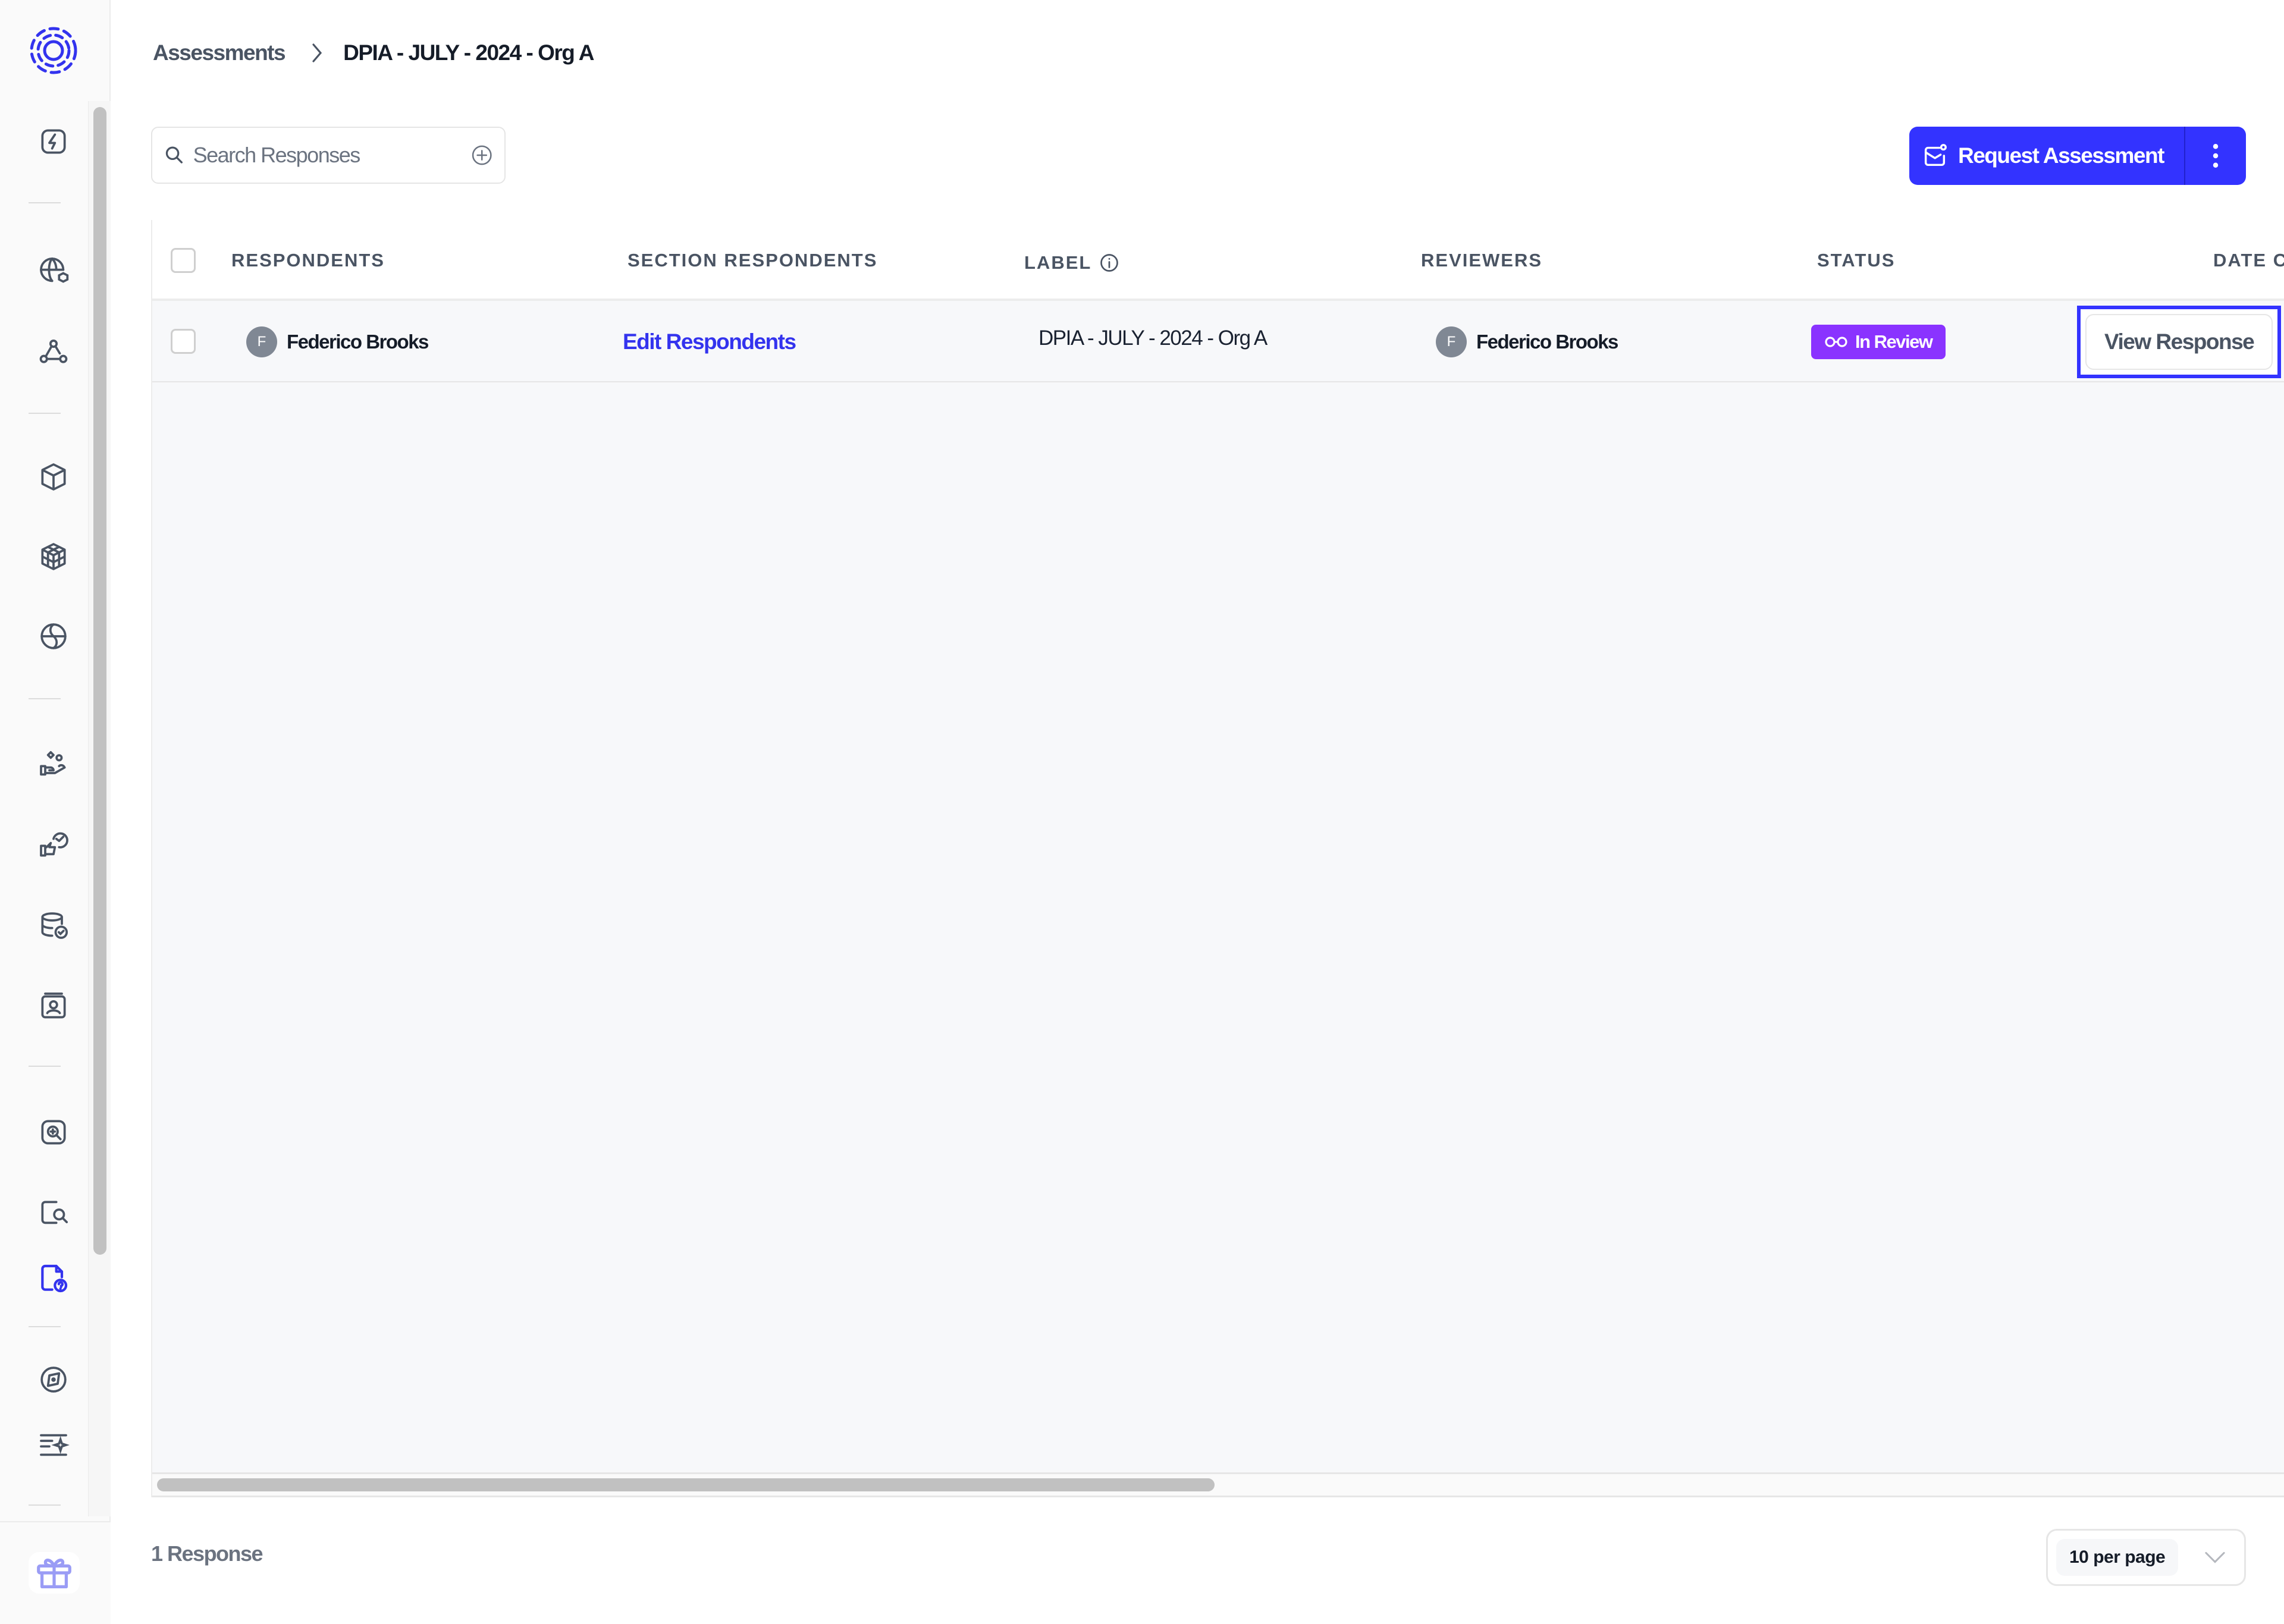 This screenshot has height=1624, width=2284. Describe the element at coordinates (482, 155) in the screenshot. I see `add-filter-icon` at that location.